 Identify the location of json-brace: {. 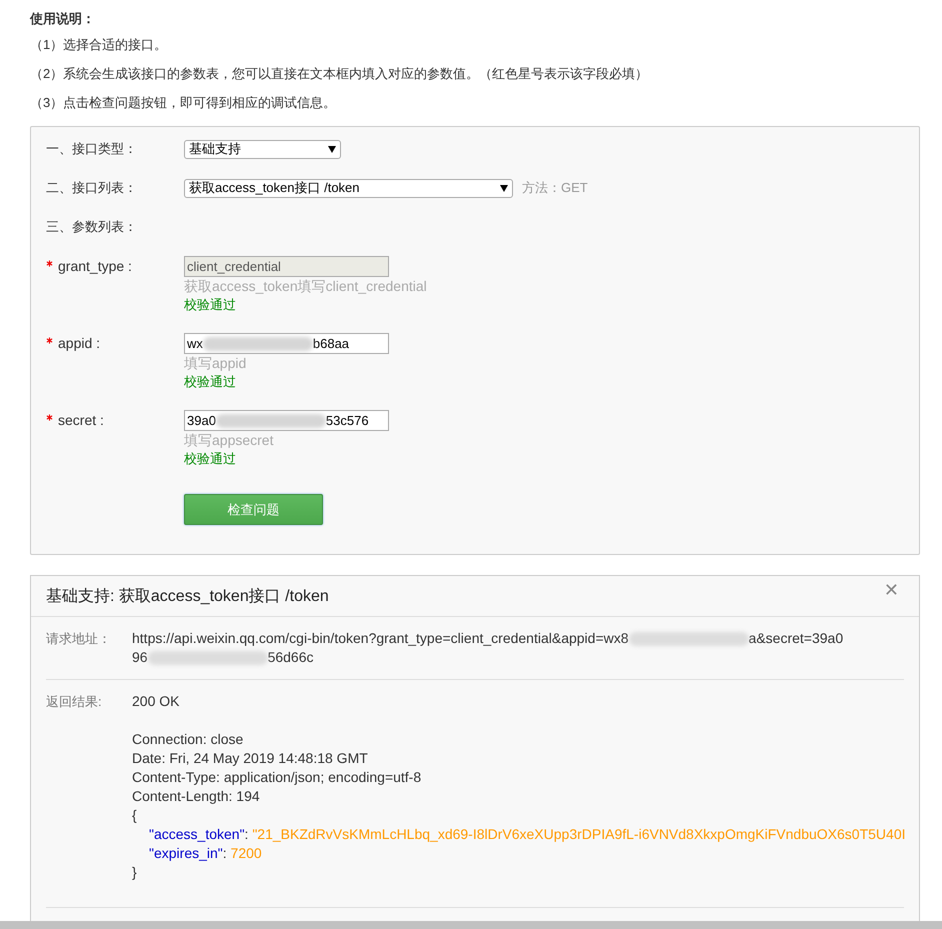
(135, 815).